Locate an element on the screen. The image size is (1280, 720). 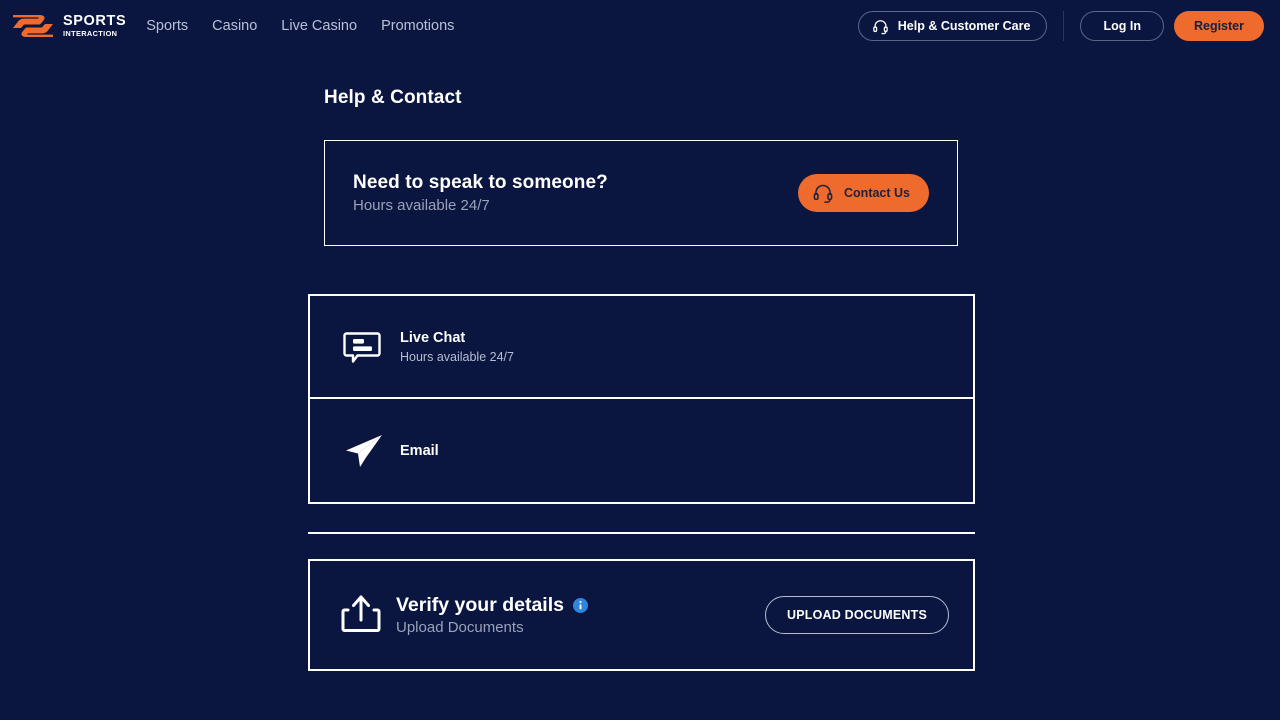
paper-plane-icon is located at coordinates (364, 450).